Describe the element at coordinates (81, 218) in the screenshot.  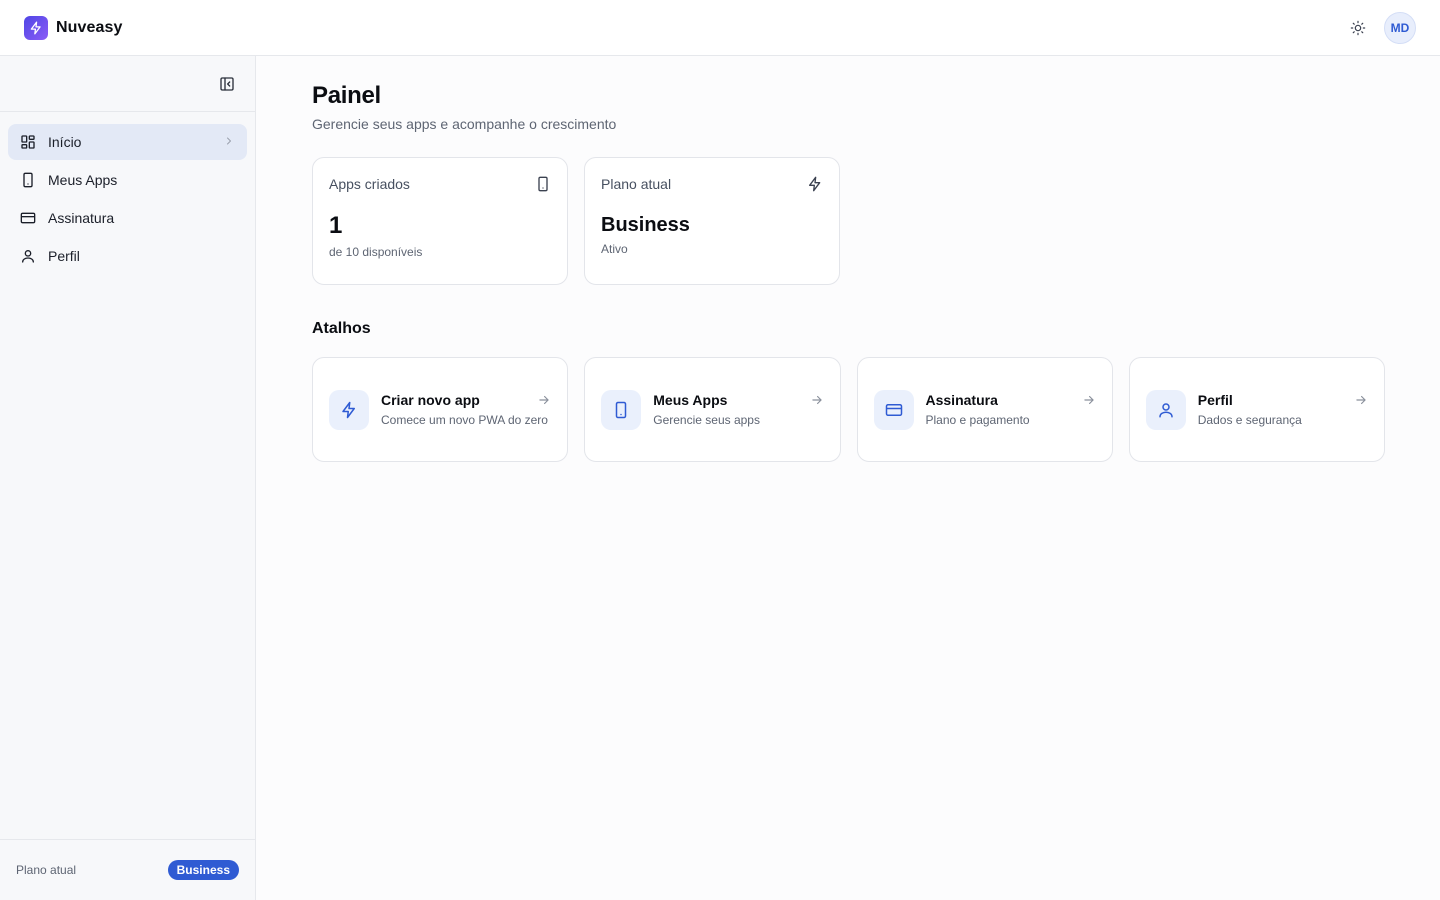
I see `sidebar-item-label: Assinatura` at that location.